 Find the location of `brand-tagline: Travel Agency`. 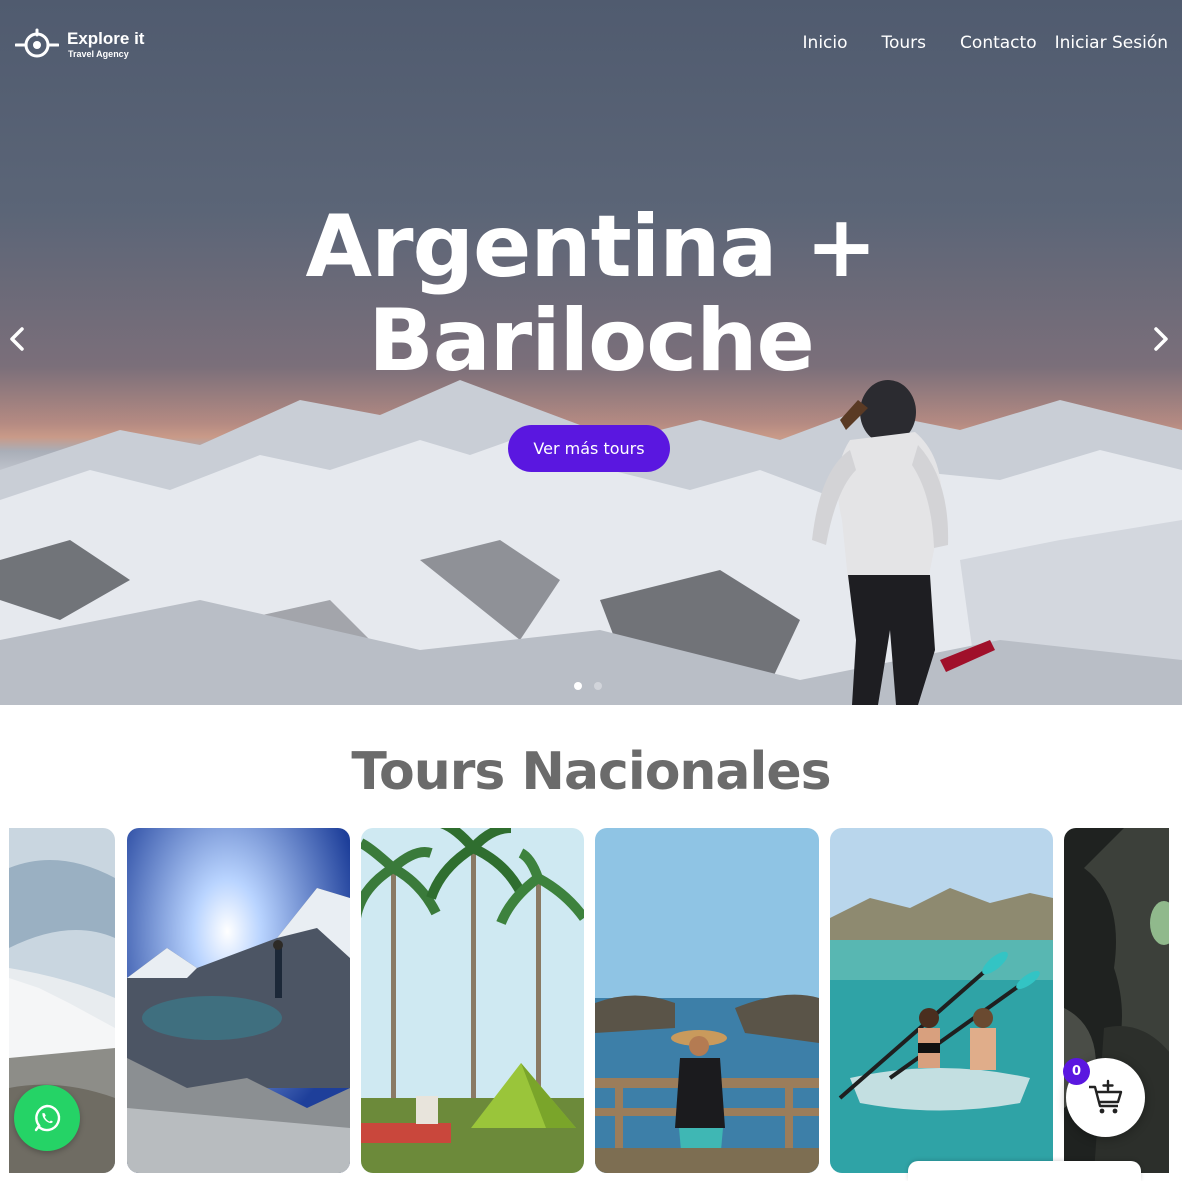

brand-tagline: Travel Agency is located at coordinates (98, 53).